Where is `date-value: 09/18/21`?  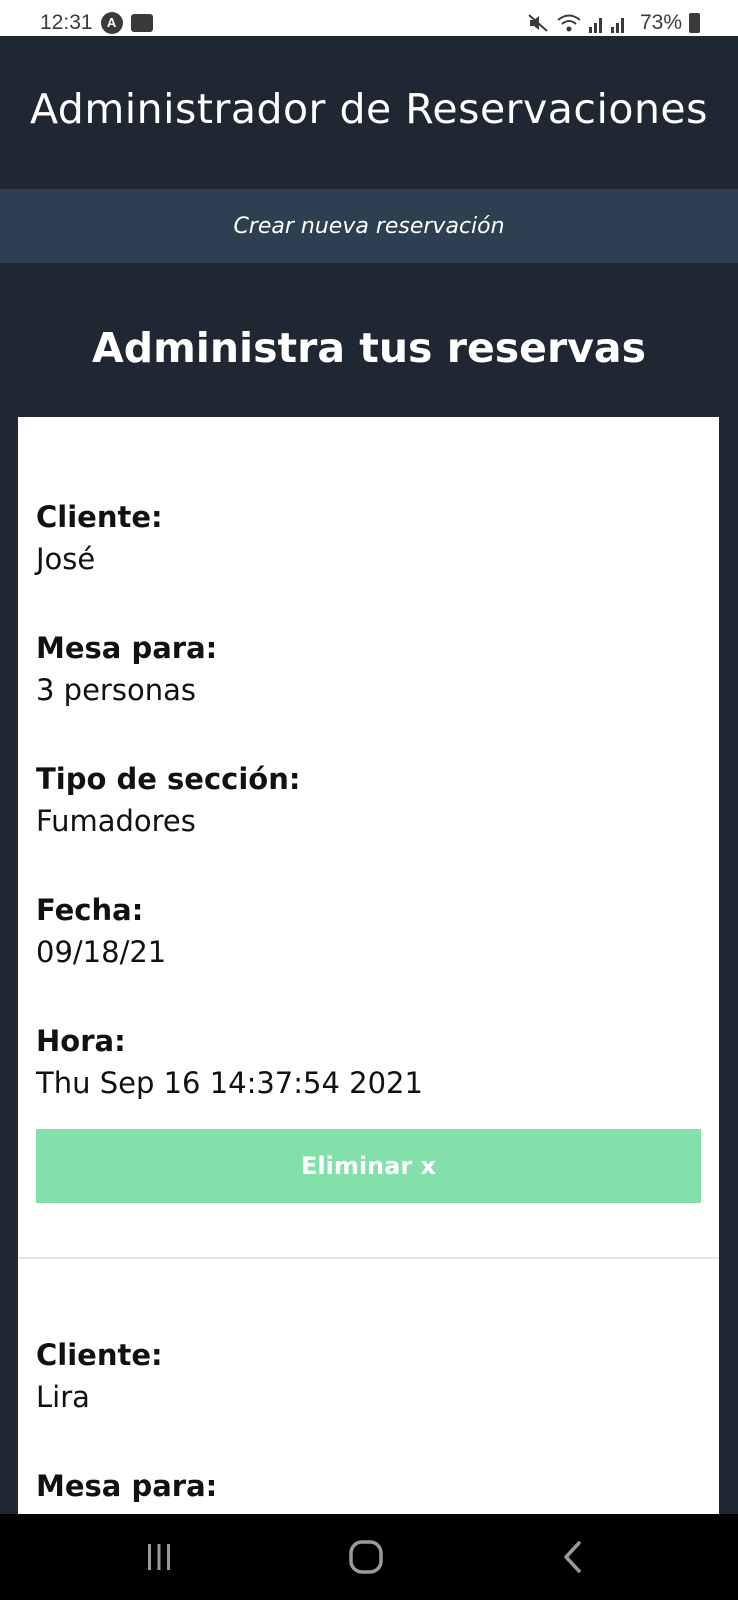 date-value: 09/18/21 is located at coordinates (101, 952).